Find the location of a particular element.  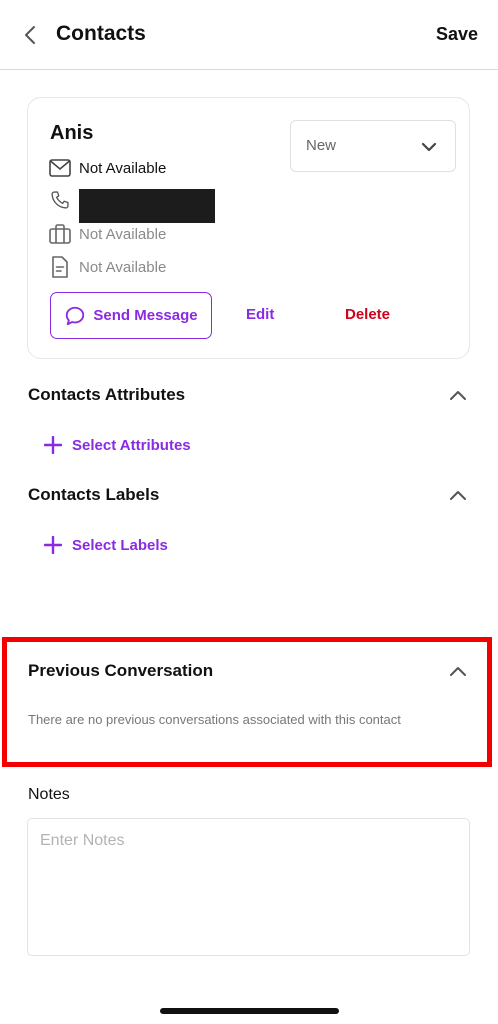

page-title: Contacts is located at coordinates (101, 33).